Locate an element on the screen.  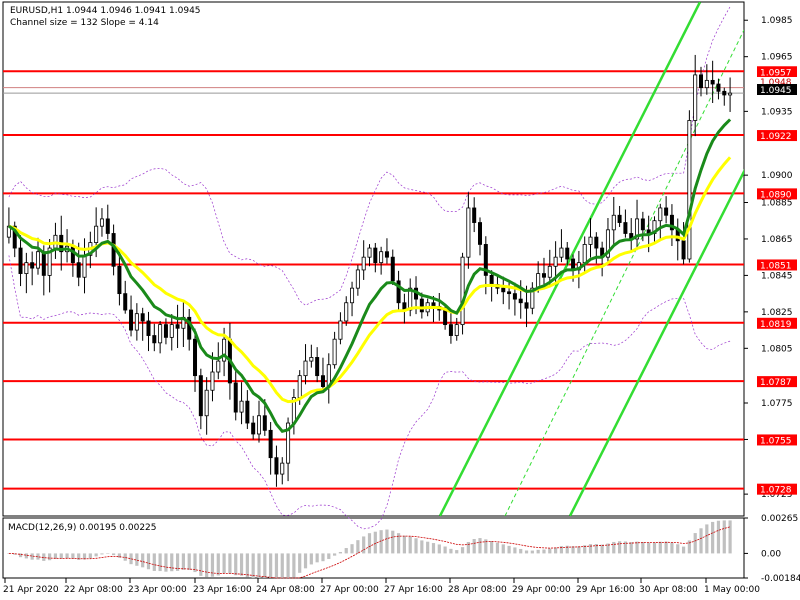
x-tick-label: 29 Apr 16:00 is located at coordinates (605, 590).